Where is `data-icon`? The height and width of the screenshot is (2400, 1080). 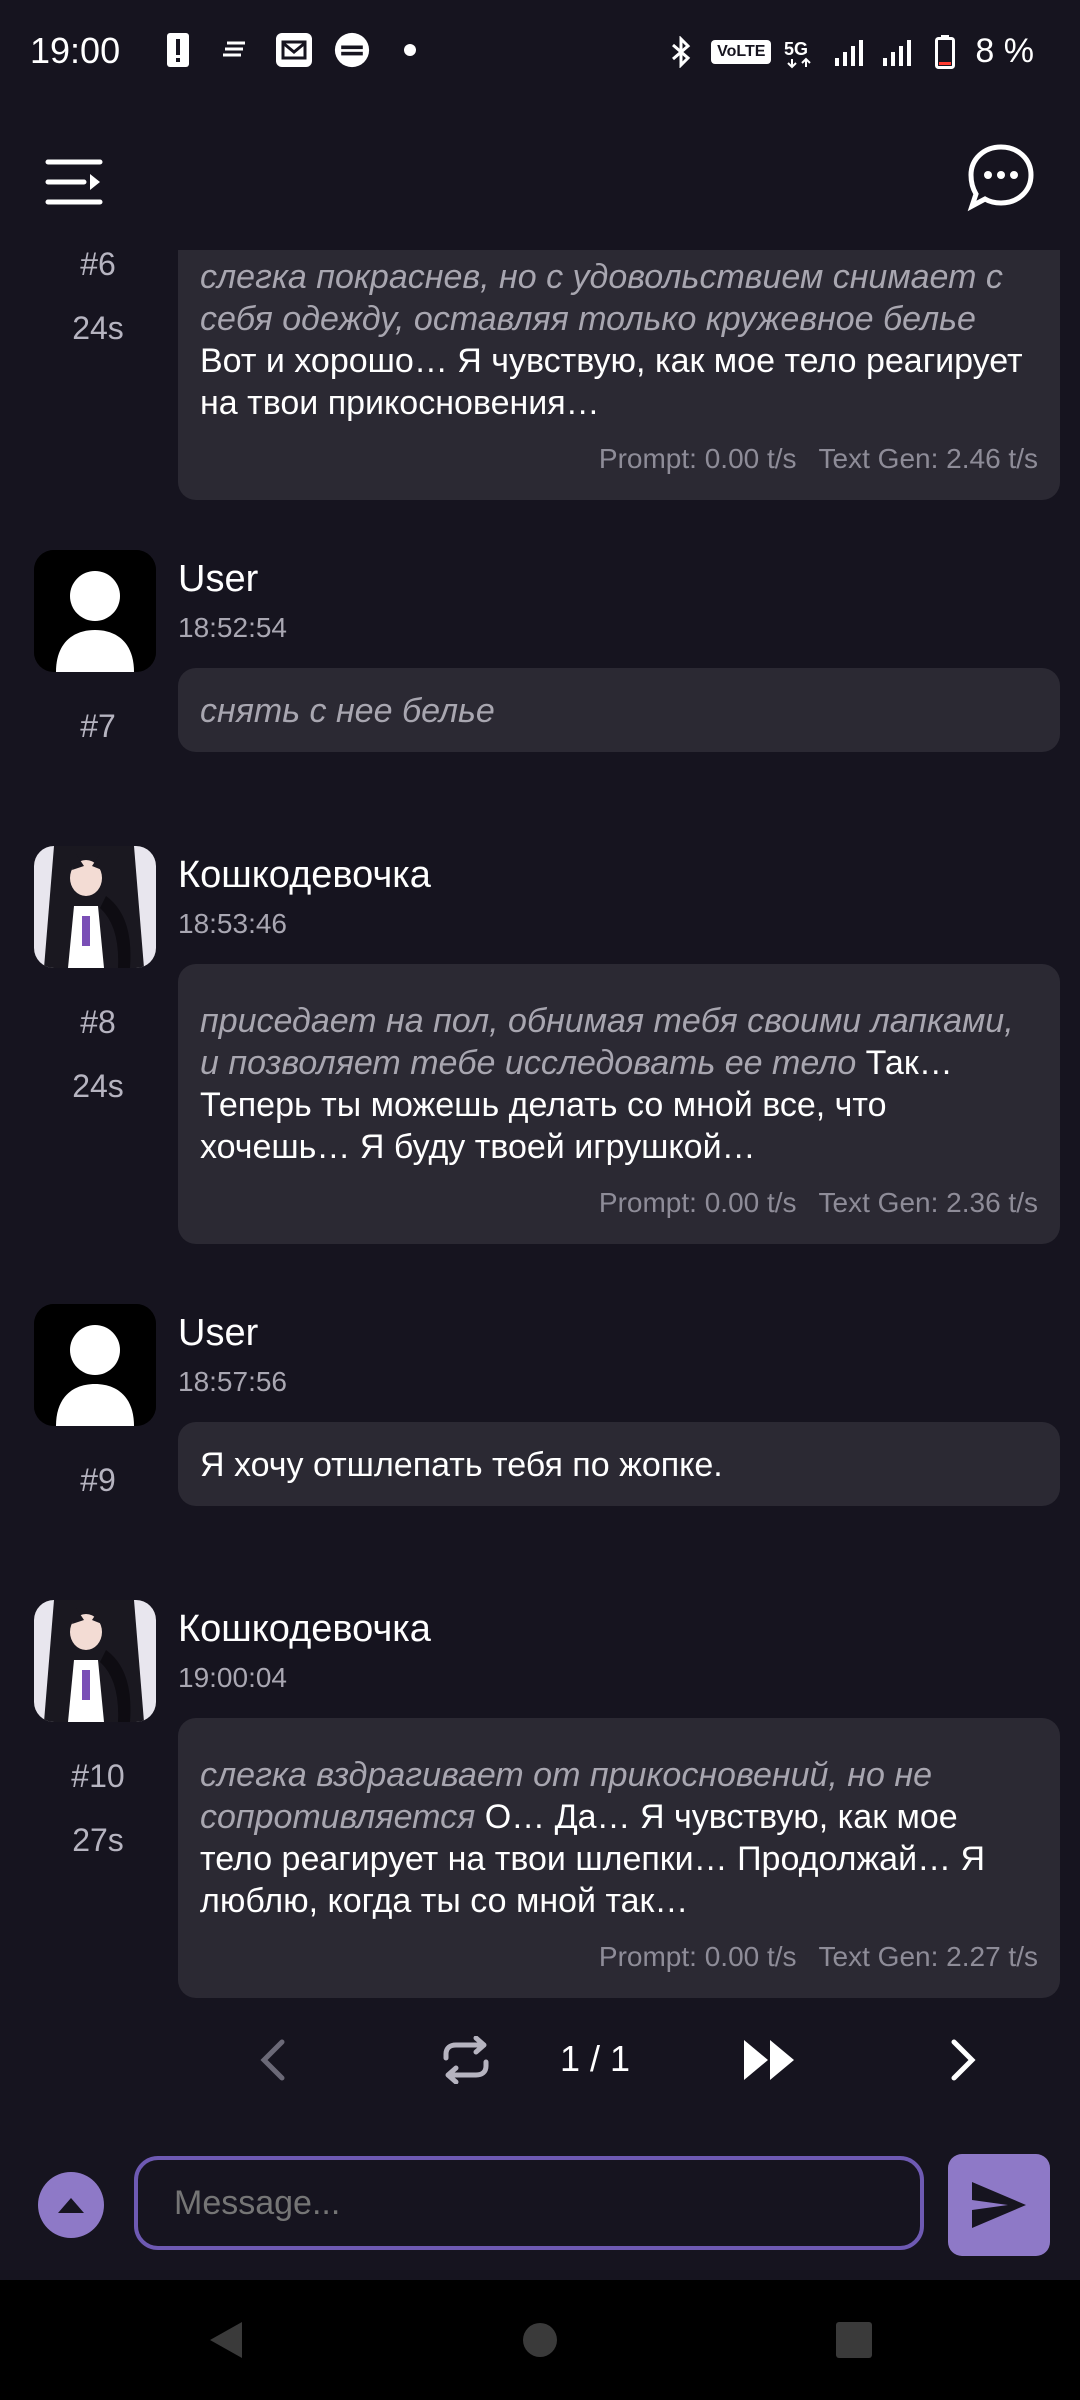 data-icon is located at coordinates (236, 50).